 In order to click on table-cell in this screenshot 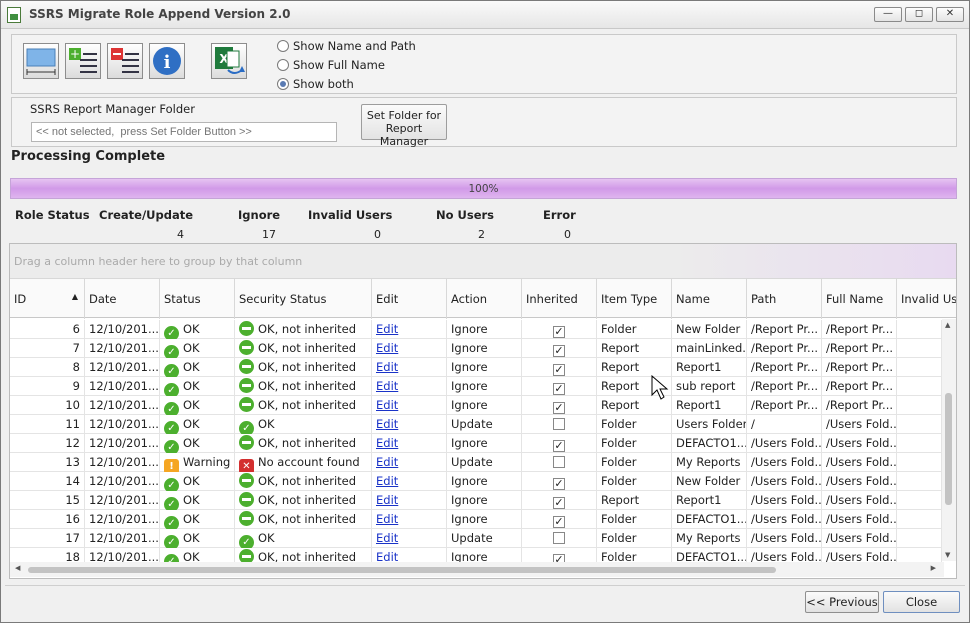, I will do `click(919, 348)`.